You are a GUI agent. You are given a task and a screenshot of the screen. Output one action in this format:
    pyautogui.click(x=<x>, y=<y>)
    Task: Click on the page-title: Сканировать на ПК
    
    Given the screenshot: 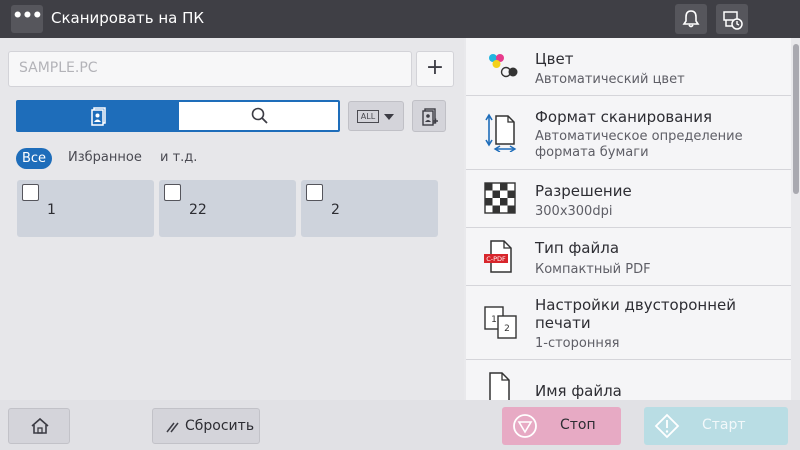 What is the action you would take?
    pyautogui.click(x=128, y=18)
    